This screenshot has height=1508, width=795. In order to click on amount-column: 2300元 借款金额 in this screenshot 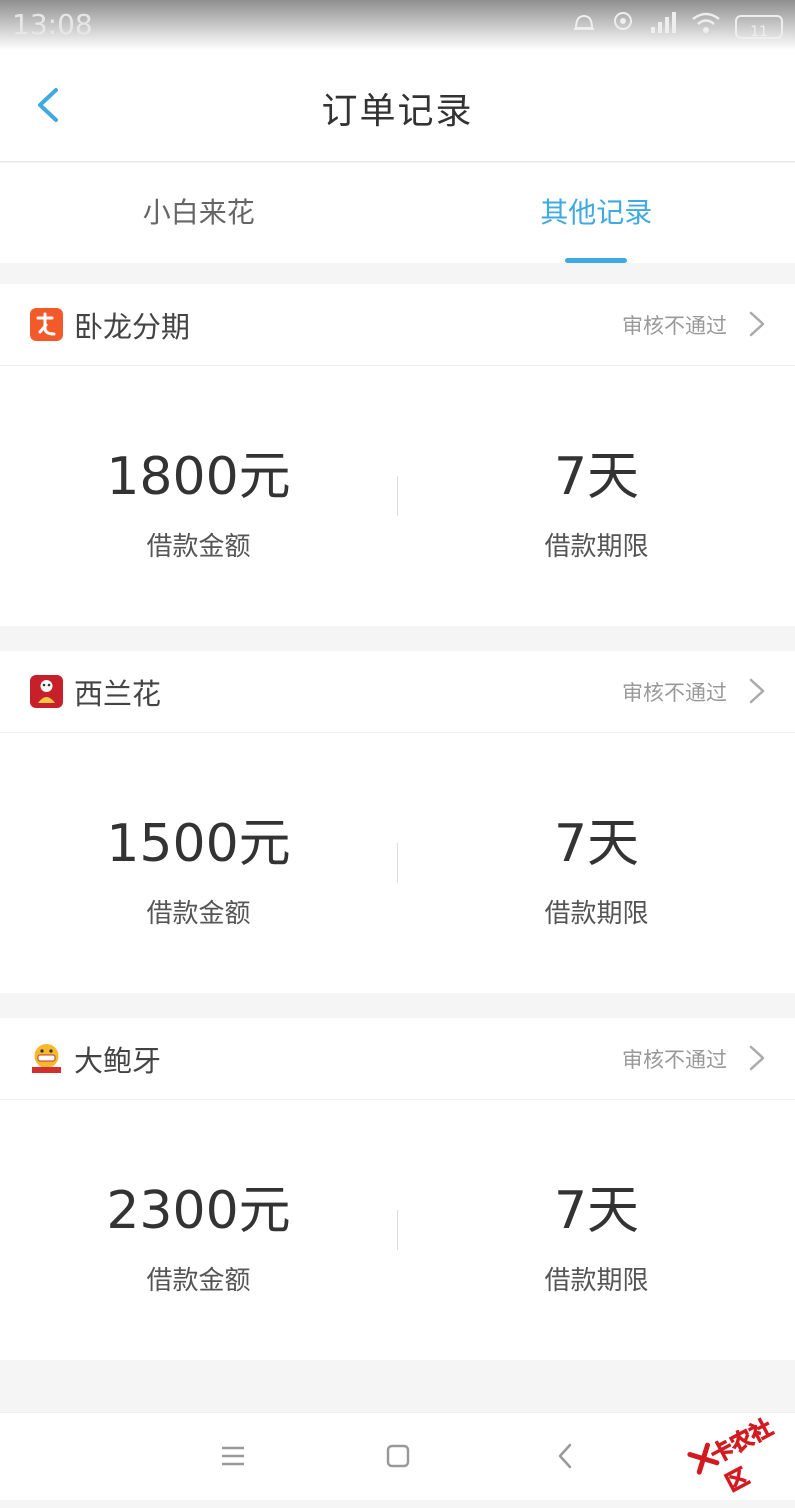, I will do `click(198, 1230)`.